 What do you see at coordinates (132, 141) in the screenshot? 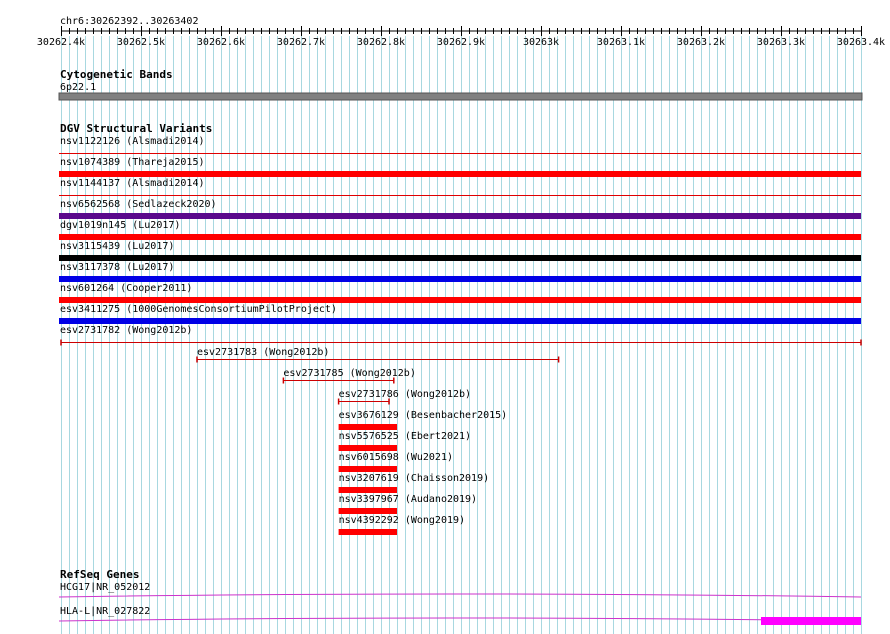
I see `dgv-feature-label: nsv1122126 (Alsmadi2014)` at bounding box center [132, 141].